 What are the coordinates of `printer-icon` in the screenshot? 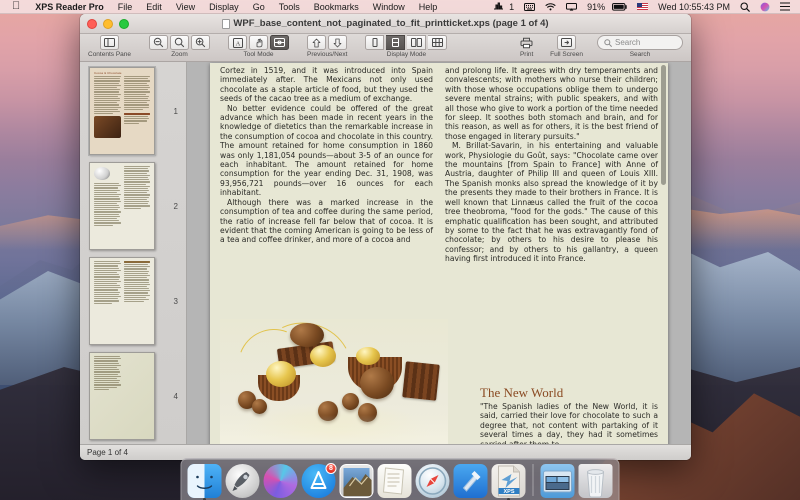 It's located at (526, 42).